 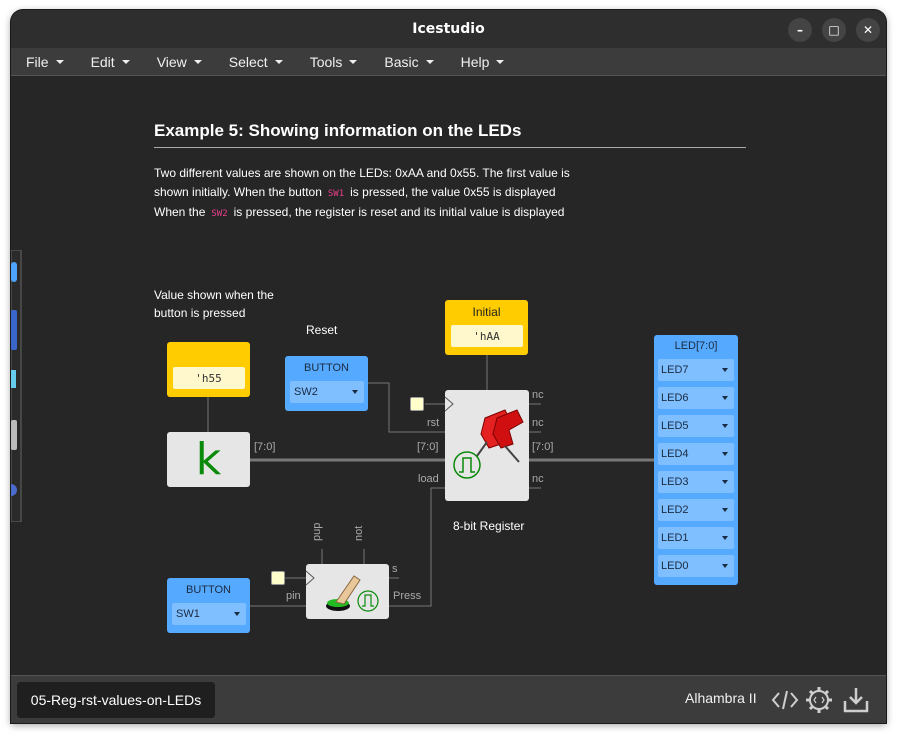 I want to click on menu-help: Help, so click(x=481, y=62).